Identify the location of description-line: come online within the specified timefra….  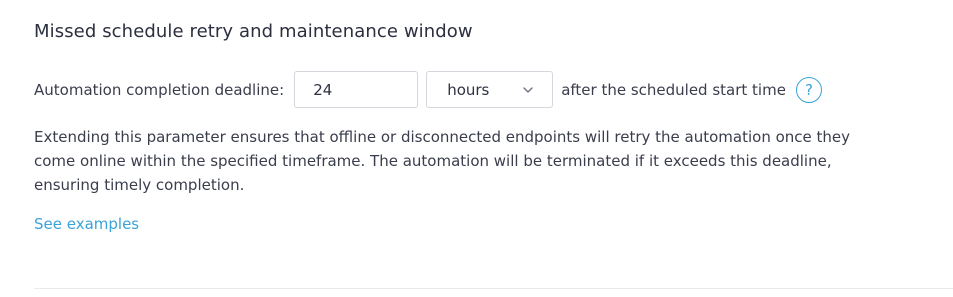
(433, 161).